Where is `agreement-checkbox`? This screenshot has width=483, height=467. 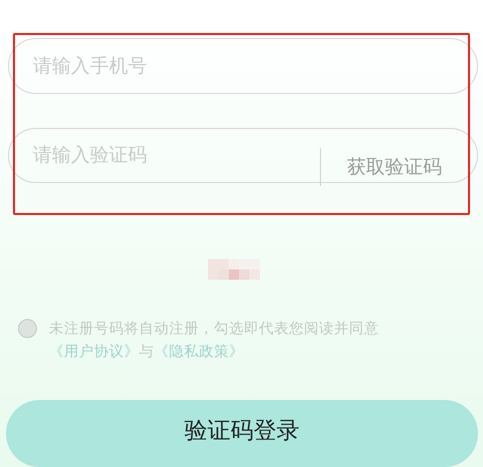 agreement-checkbox is located at coordinates (27, 328).